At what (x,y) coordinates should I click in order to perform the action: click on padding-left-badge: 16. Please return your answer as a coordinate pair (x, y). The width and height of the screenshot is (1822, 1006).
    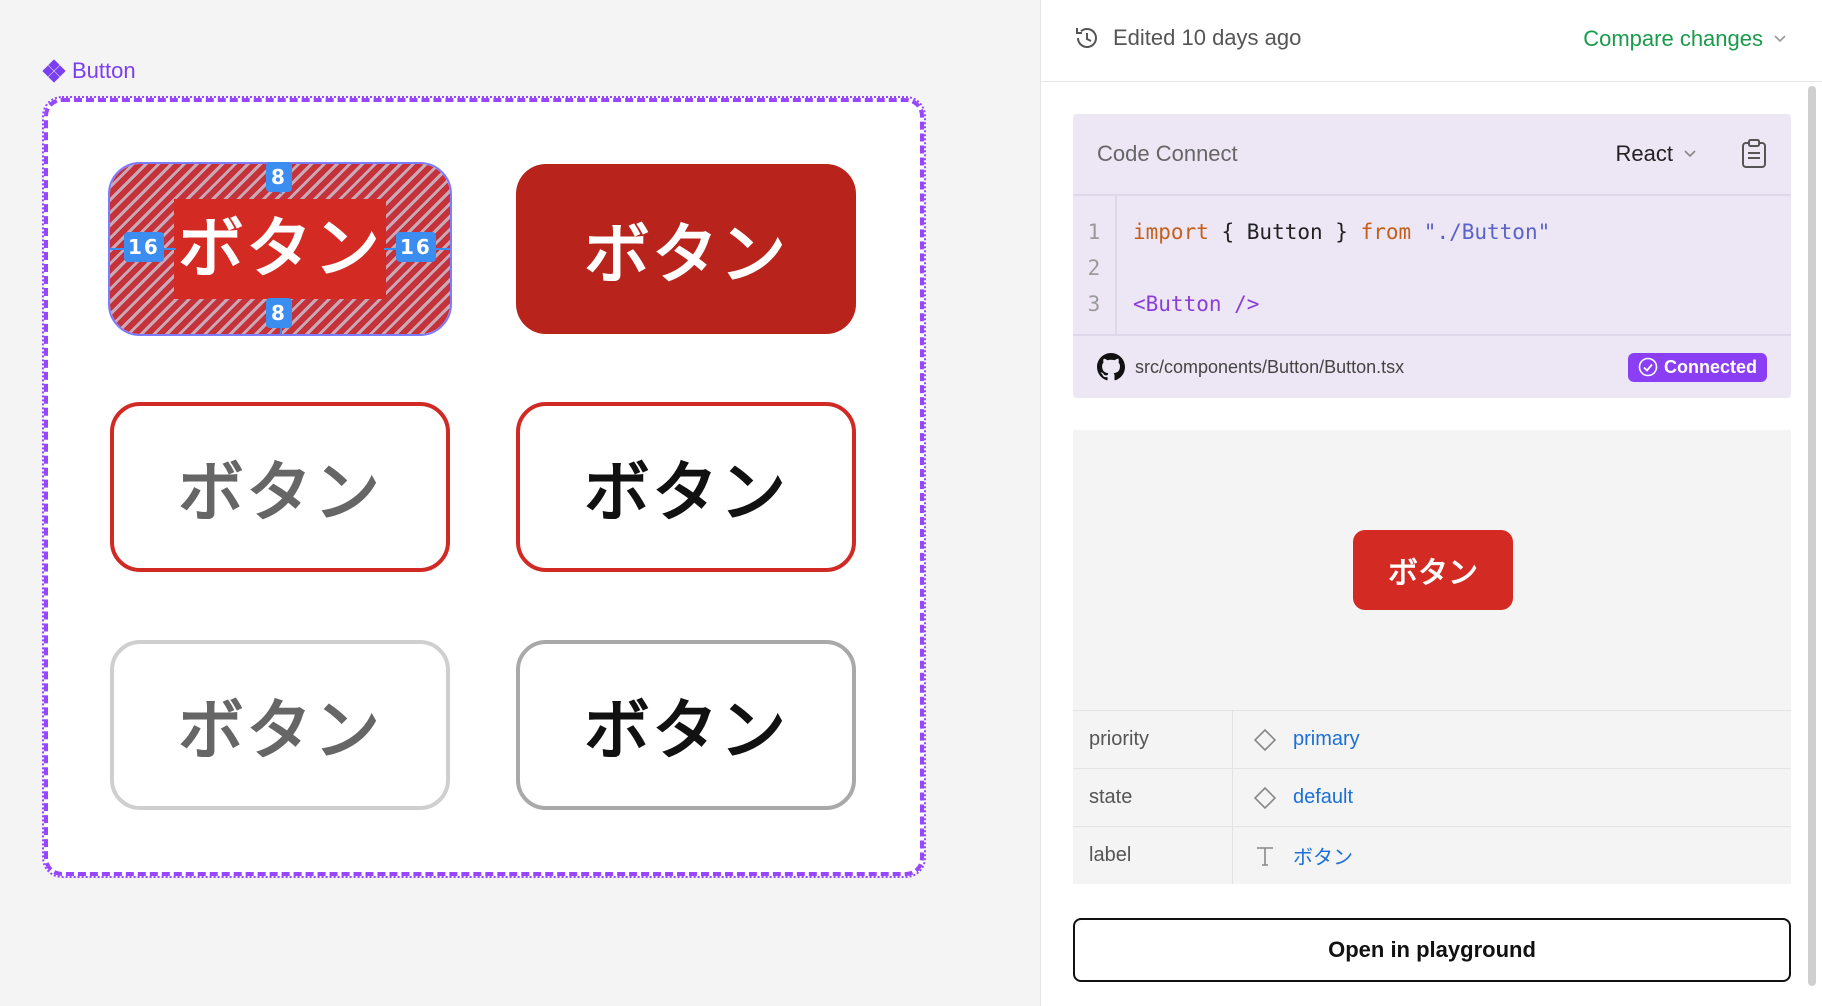
    Looking at the image, I should click on (144, 247).